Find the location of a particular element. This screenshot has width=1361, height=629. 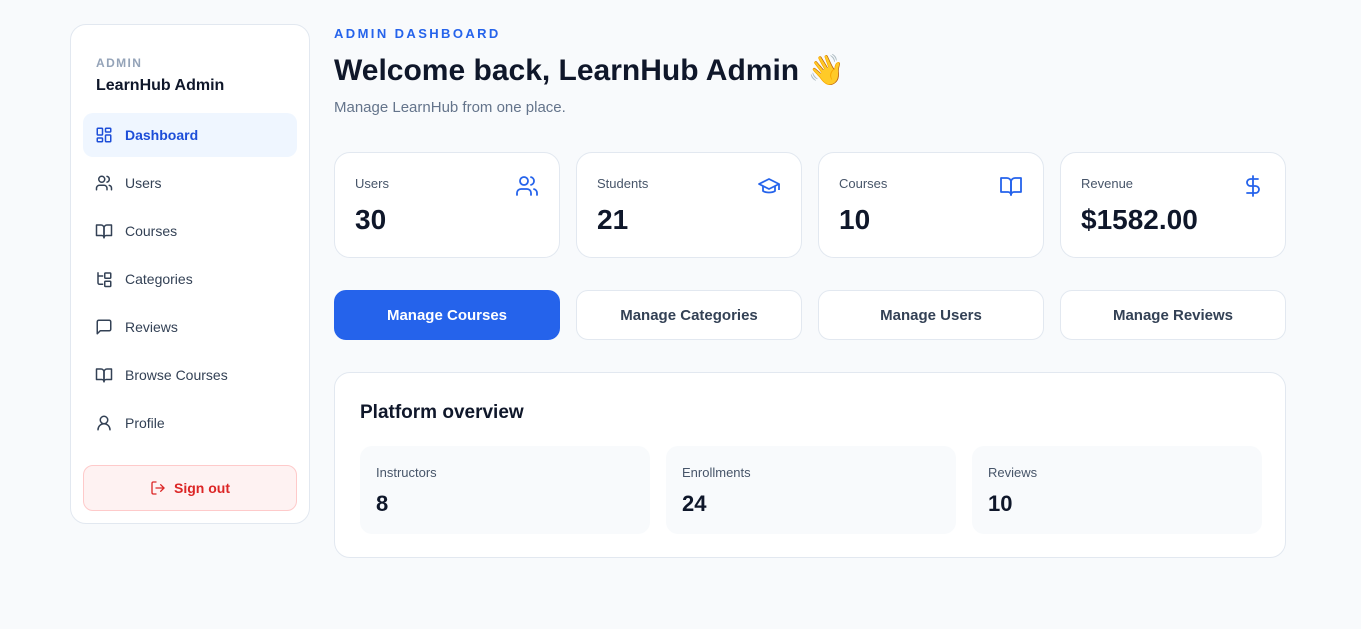

overview-card-enrollments: Enrollments 24 is located at coordinates (811, 490).